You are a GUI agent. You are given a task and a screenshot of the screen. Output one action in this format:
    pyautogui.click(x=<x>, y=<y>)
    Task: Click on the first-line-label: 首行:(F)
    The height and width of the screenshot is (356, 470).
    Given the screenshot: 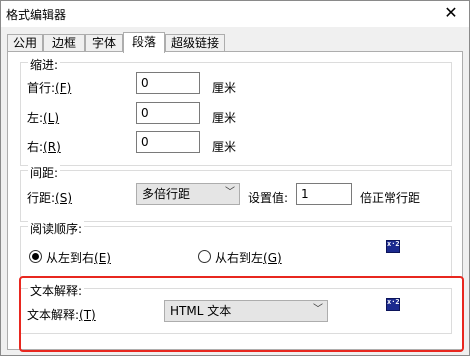 What is the action you would take?
    pyautogui.click(x=49, y=88)
    